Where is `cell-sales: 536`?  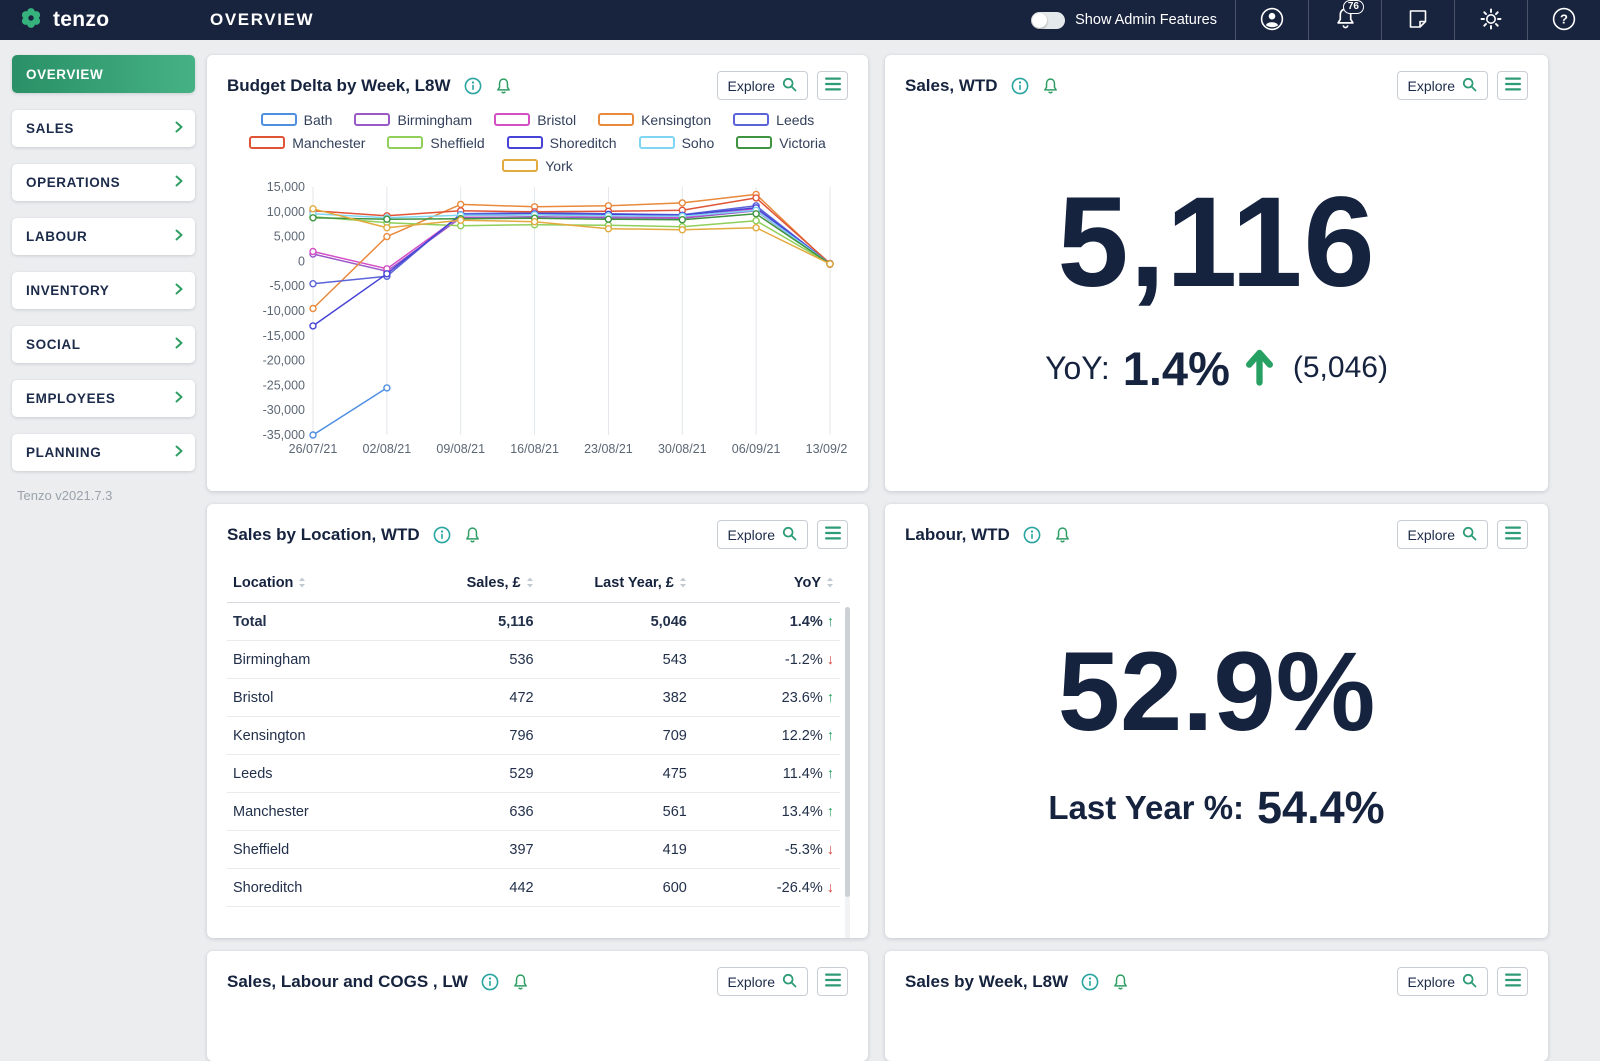
cell-sales: 536 is located at coordinates (463, 659).